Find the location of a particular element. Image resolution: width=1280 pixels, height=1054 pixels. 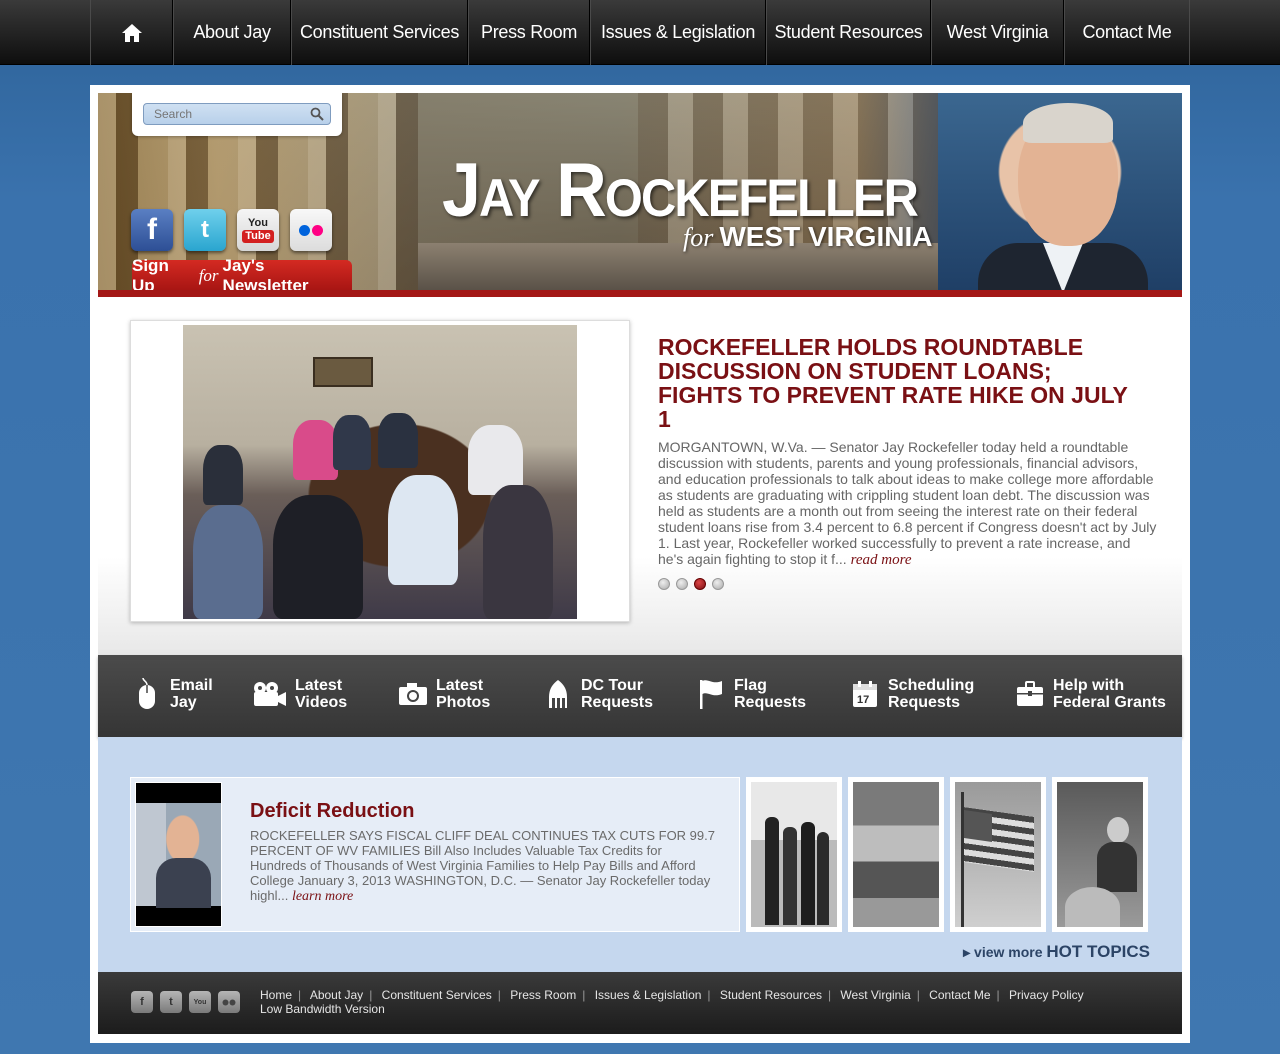

quicklink-label-2: Videos is located at coordinates (321, 702).